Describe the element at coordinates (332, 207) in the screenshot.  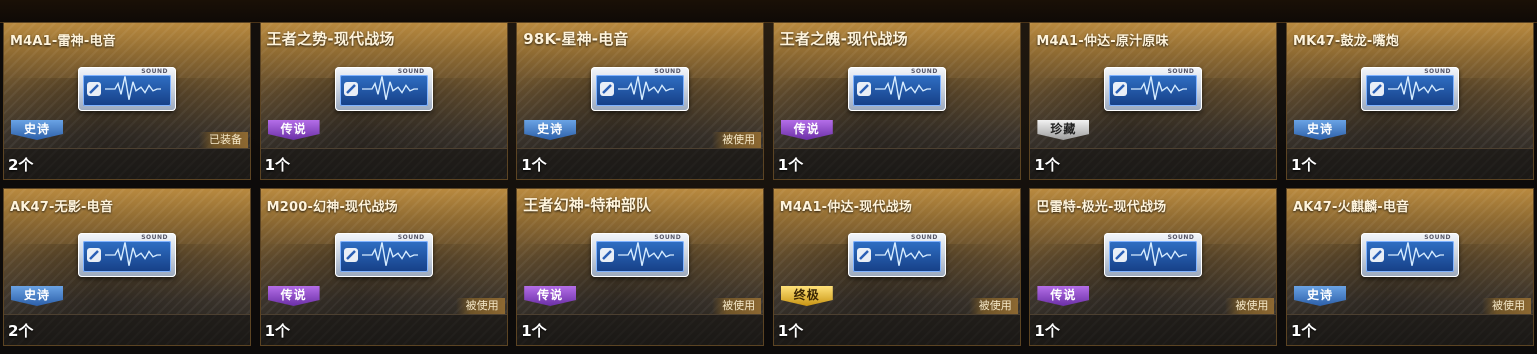
I see `card-title: M200-幻神-现代战场` at that location.